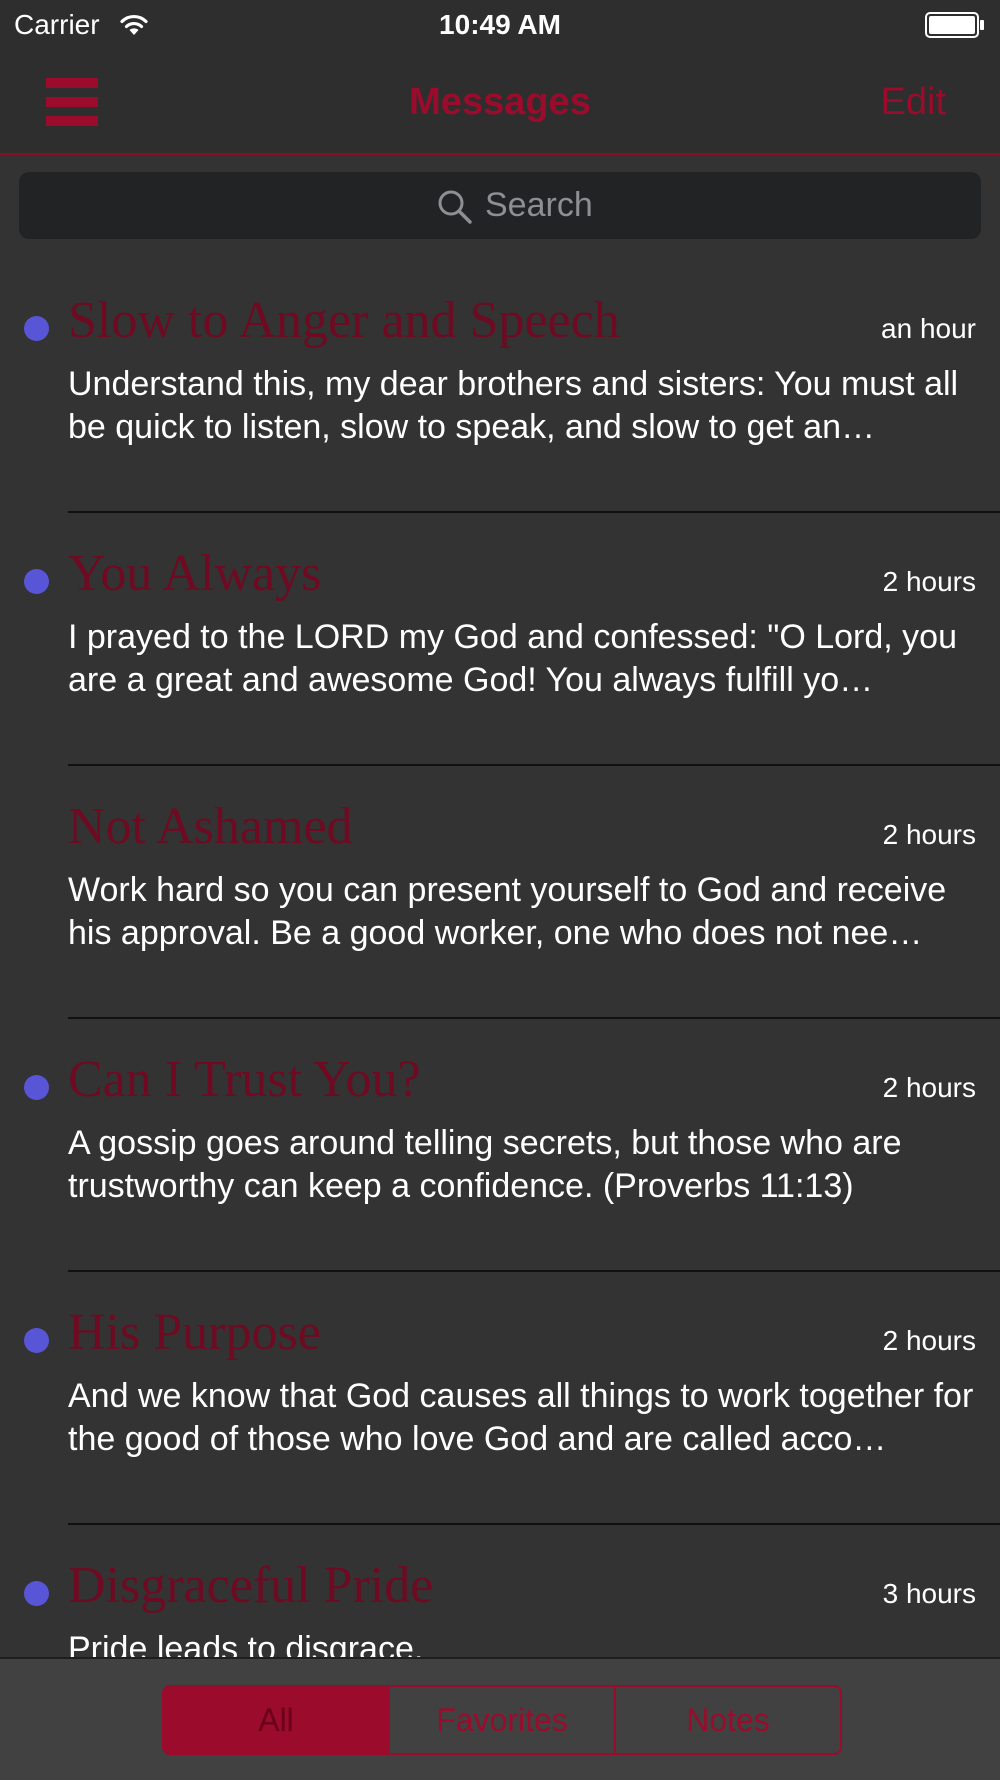 The image size is (1000, 1780). I want to click on message-title: Not Ashamed, so click(210, 826).